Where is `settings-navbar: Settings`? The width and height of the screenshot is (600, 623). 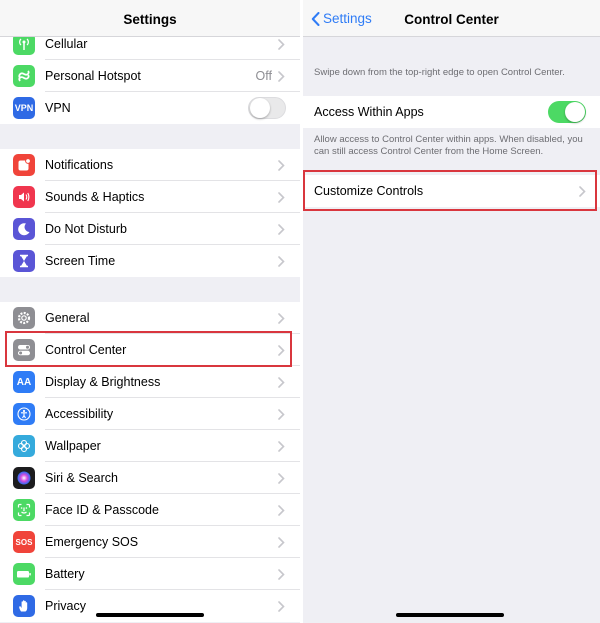
settings-navbar: Settings is located at coordinates (150, 18).